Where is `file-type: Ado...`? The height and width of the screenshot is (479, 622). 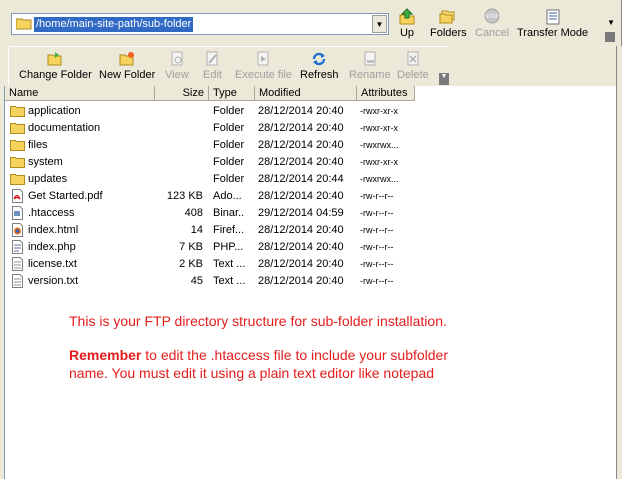
file-type: Ado... is located at coordinates (227, 196).